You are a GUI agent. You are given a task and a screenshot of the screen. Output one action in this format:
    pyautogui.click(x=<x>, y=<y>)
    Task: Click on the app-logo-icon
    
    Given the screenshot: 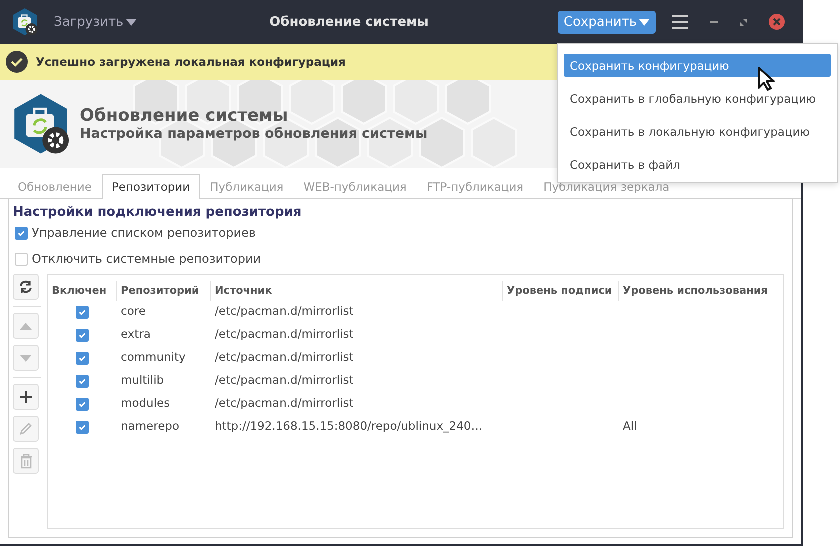 What is the action you would take?
    pyautogui.click(x=25, y=22)
    